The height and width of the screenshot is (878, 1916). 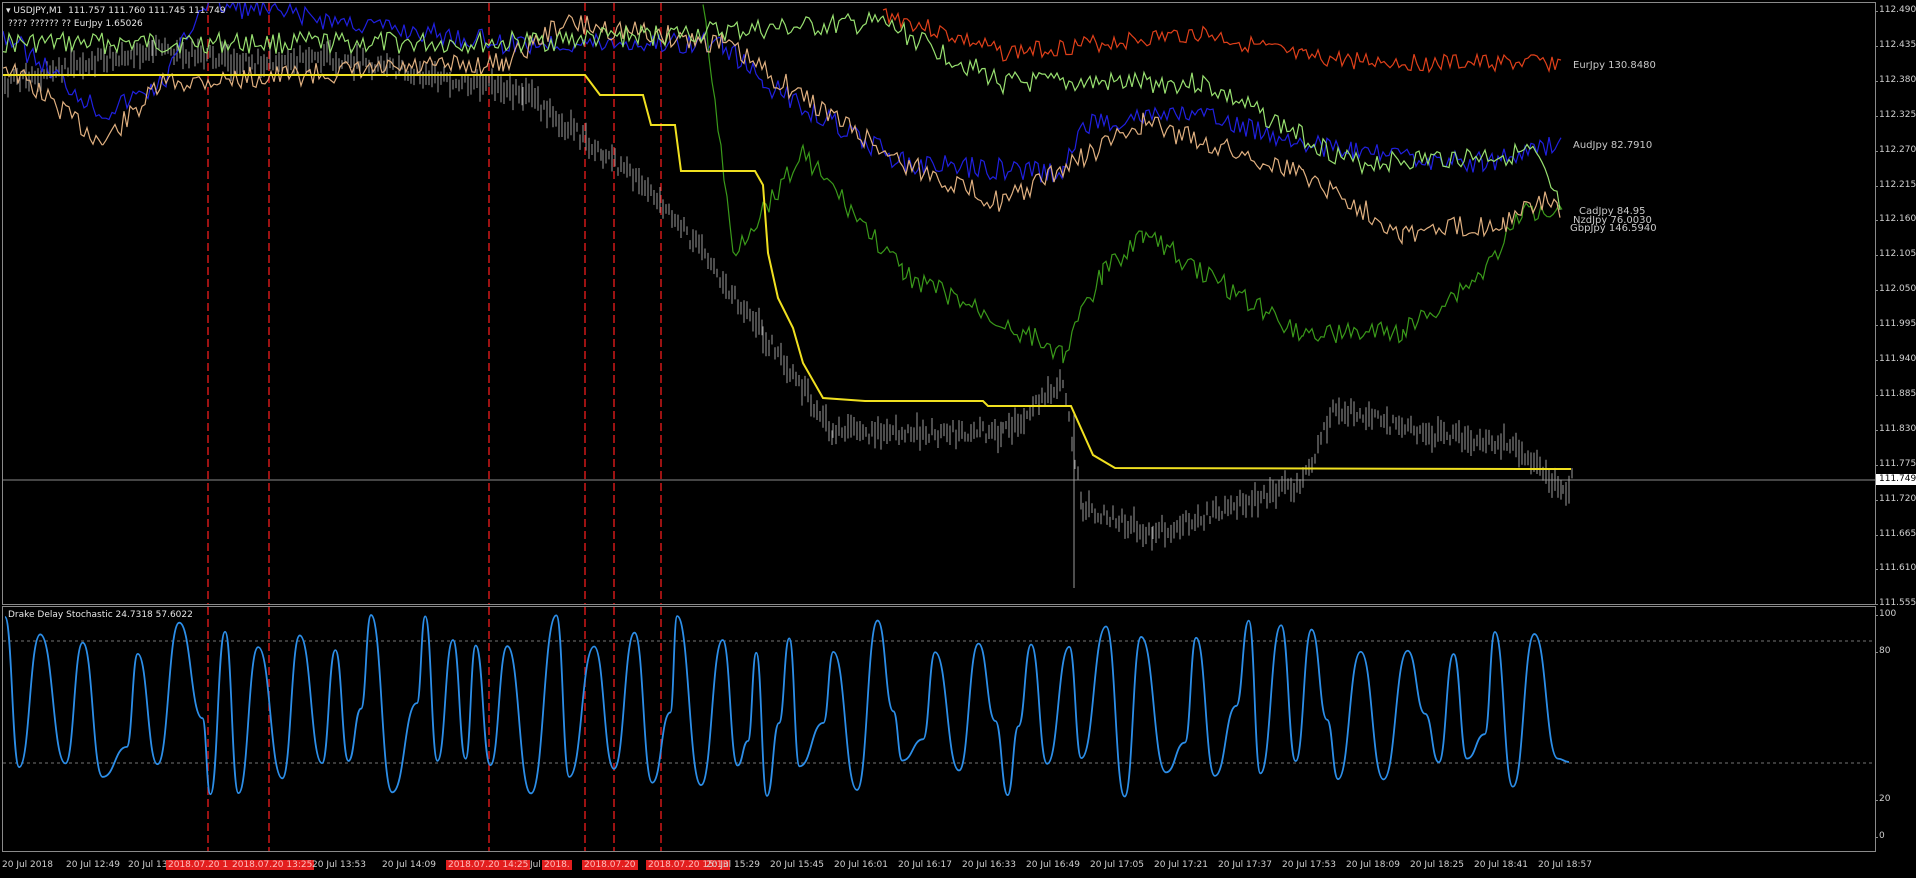 I want to click on collapse-triangle-icon: ▾, so click(x=8, y=11).